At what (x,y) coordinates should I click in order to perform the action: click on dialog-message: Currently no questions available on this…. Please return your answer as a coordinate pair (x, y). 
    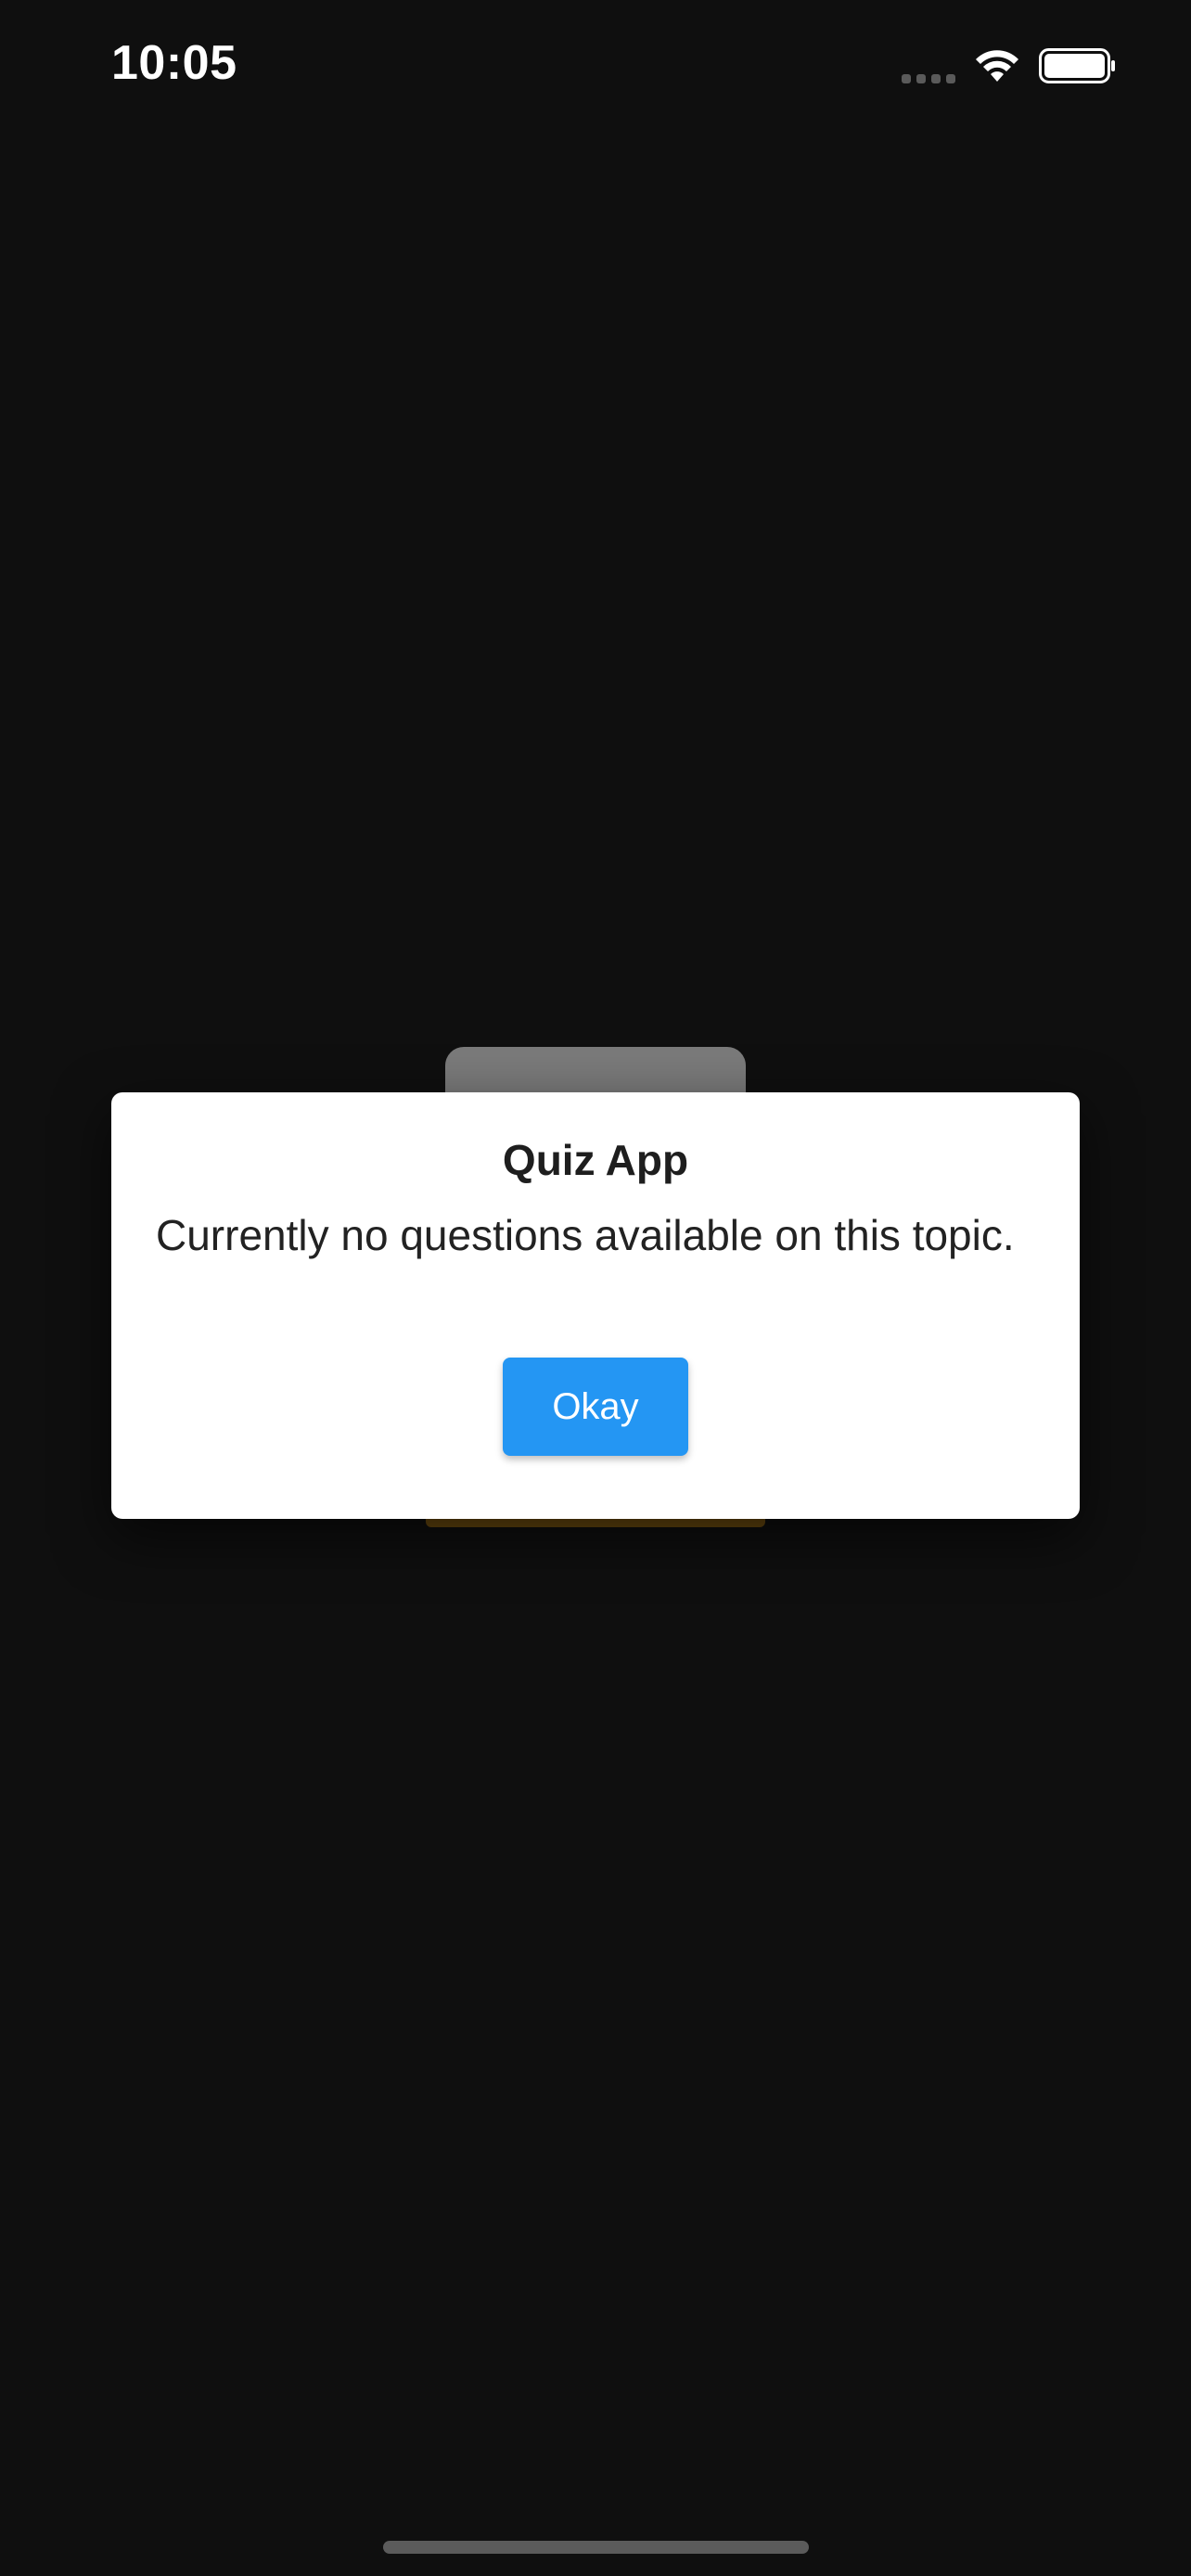
    Looking at the image, I should click on (585, 1235).